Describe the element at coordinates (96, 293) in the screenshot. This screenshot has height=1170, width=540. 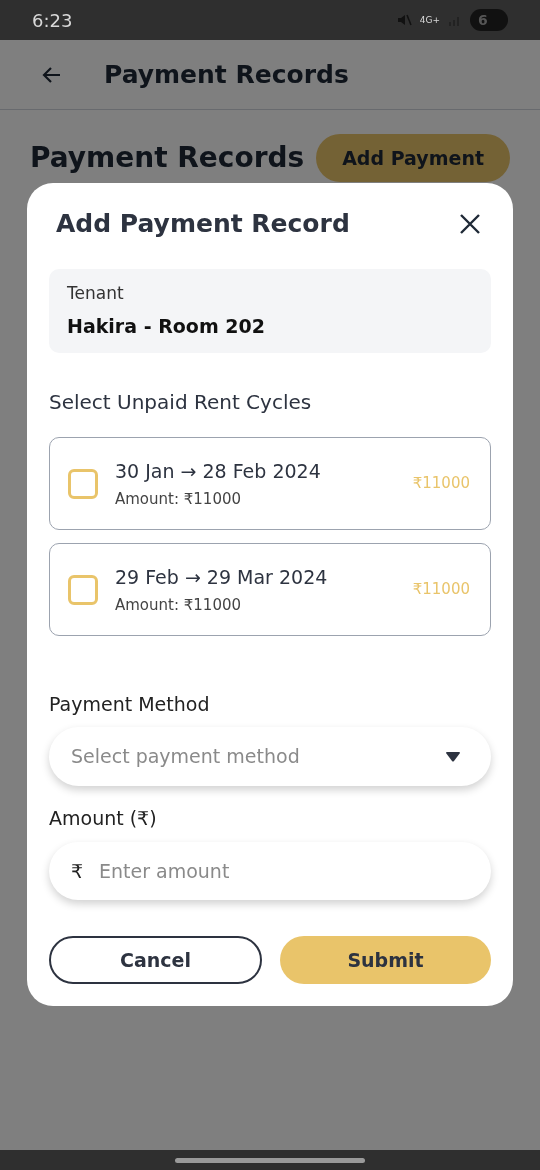
I see `tenant-label: Tenant` at that location.